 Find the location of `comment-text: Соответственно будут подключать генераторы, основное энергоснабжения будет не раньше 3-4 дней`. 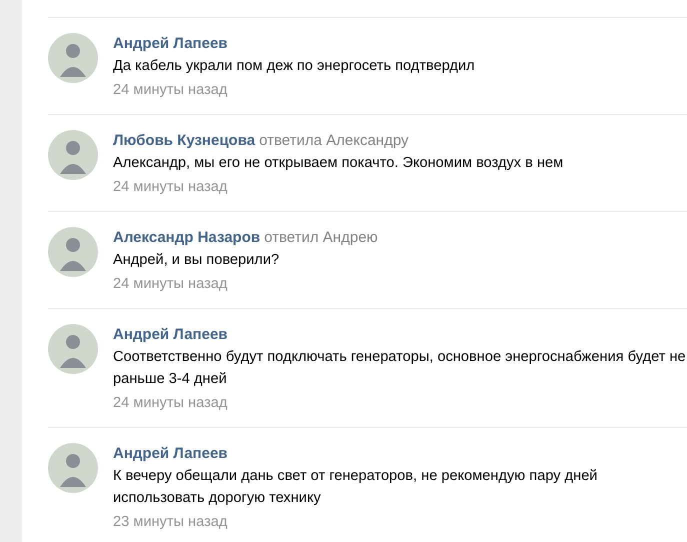

comment-text: Соответственно будут подключать генераторы, основное энергоснабжения будет не раньше 3-4 дней is located at coordinates (400, 368).